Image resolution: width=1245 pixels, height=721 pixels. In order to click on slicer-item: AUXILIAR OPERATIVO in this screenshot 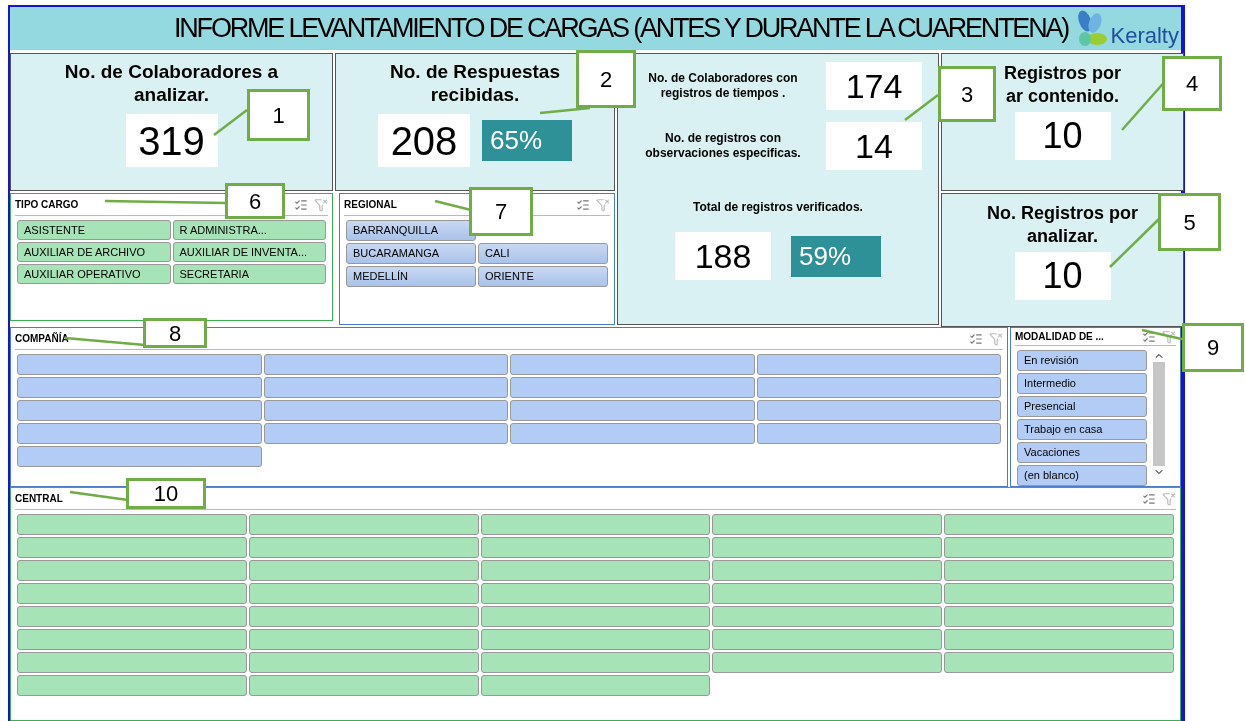, I will do `click(94, 274)`.